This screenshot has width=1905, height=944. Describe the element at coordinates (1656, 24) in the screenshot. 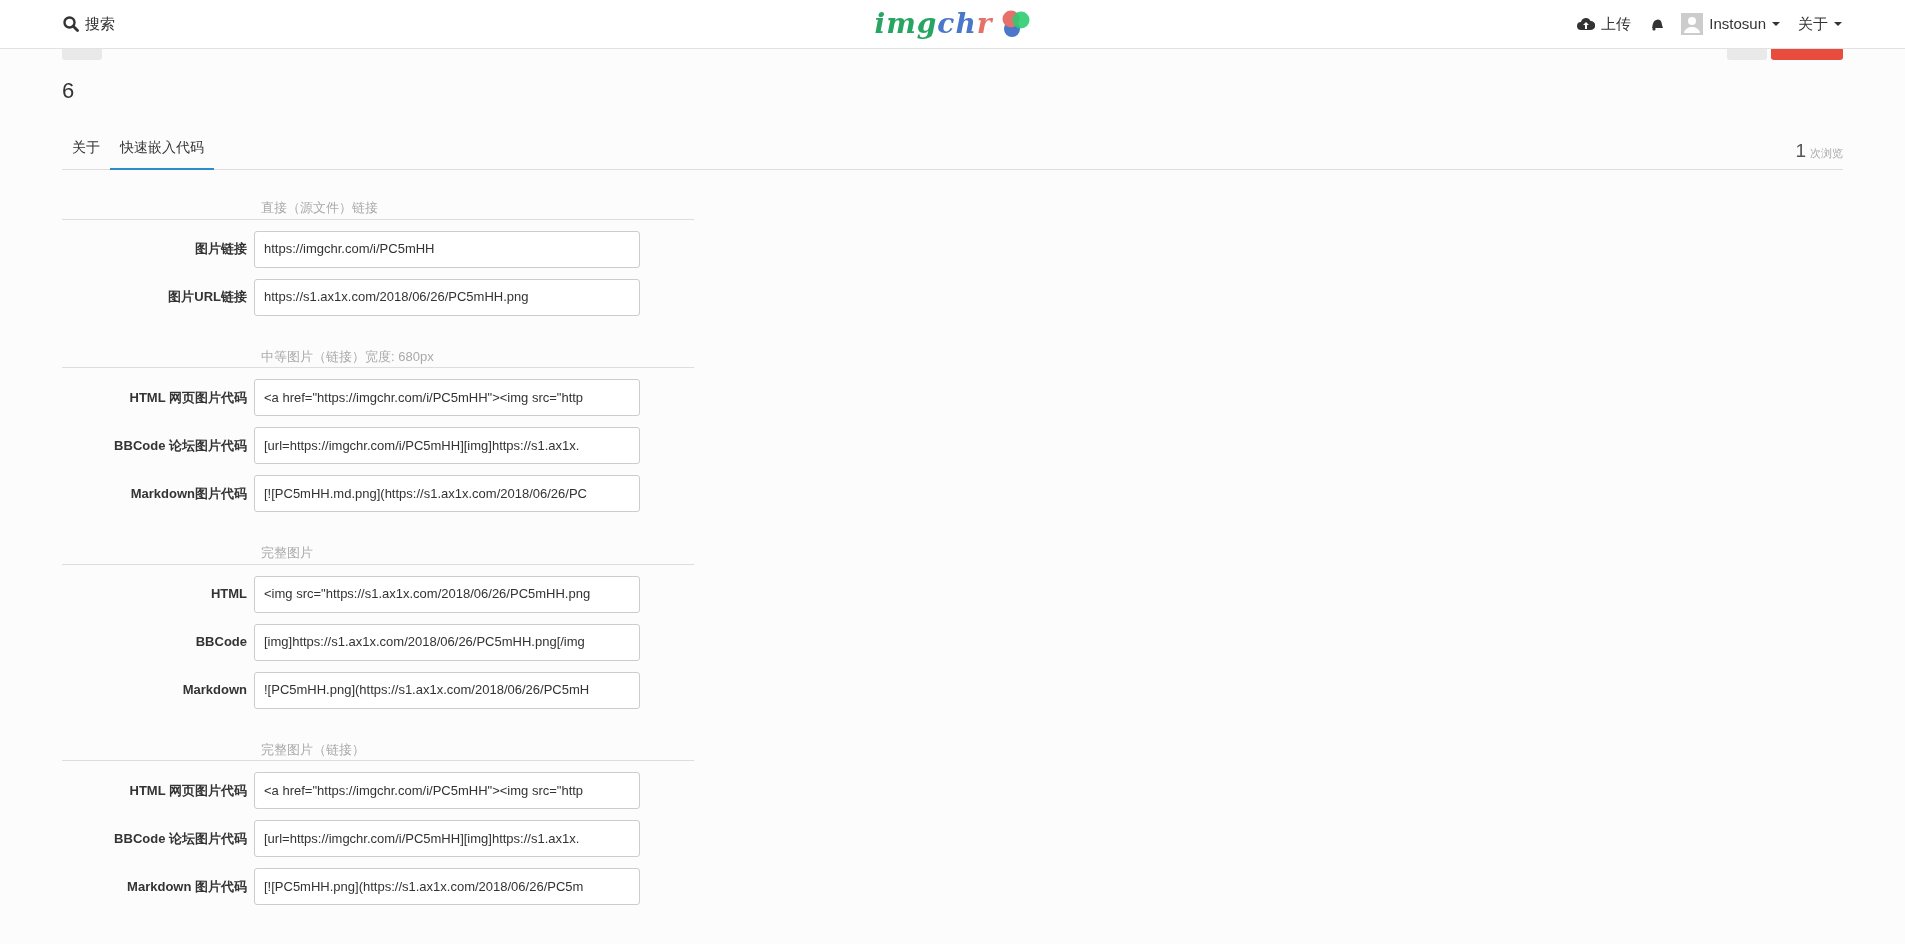

I see `bell-icon` at that location.